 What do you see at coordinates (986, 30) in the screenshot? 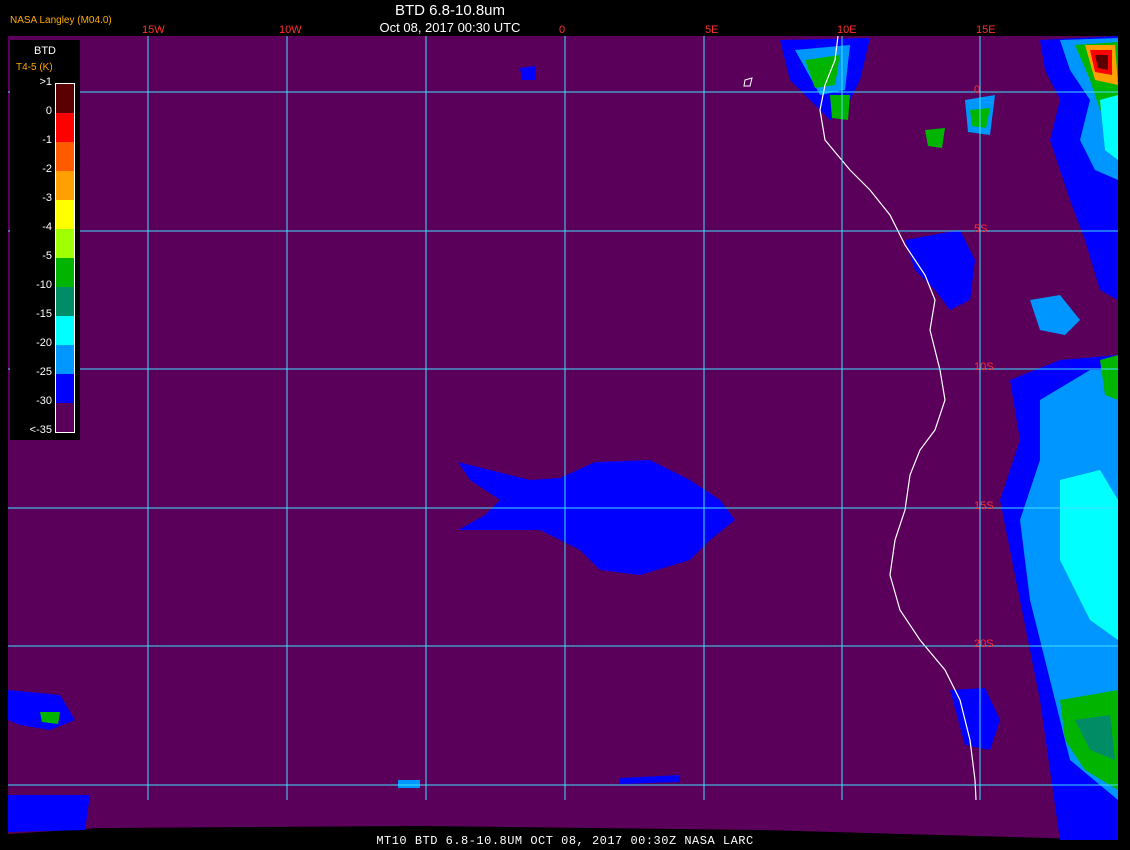
I see `lon-label-15e: 15E` at bounding box center [986, 30].